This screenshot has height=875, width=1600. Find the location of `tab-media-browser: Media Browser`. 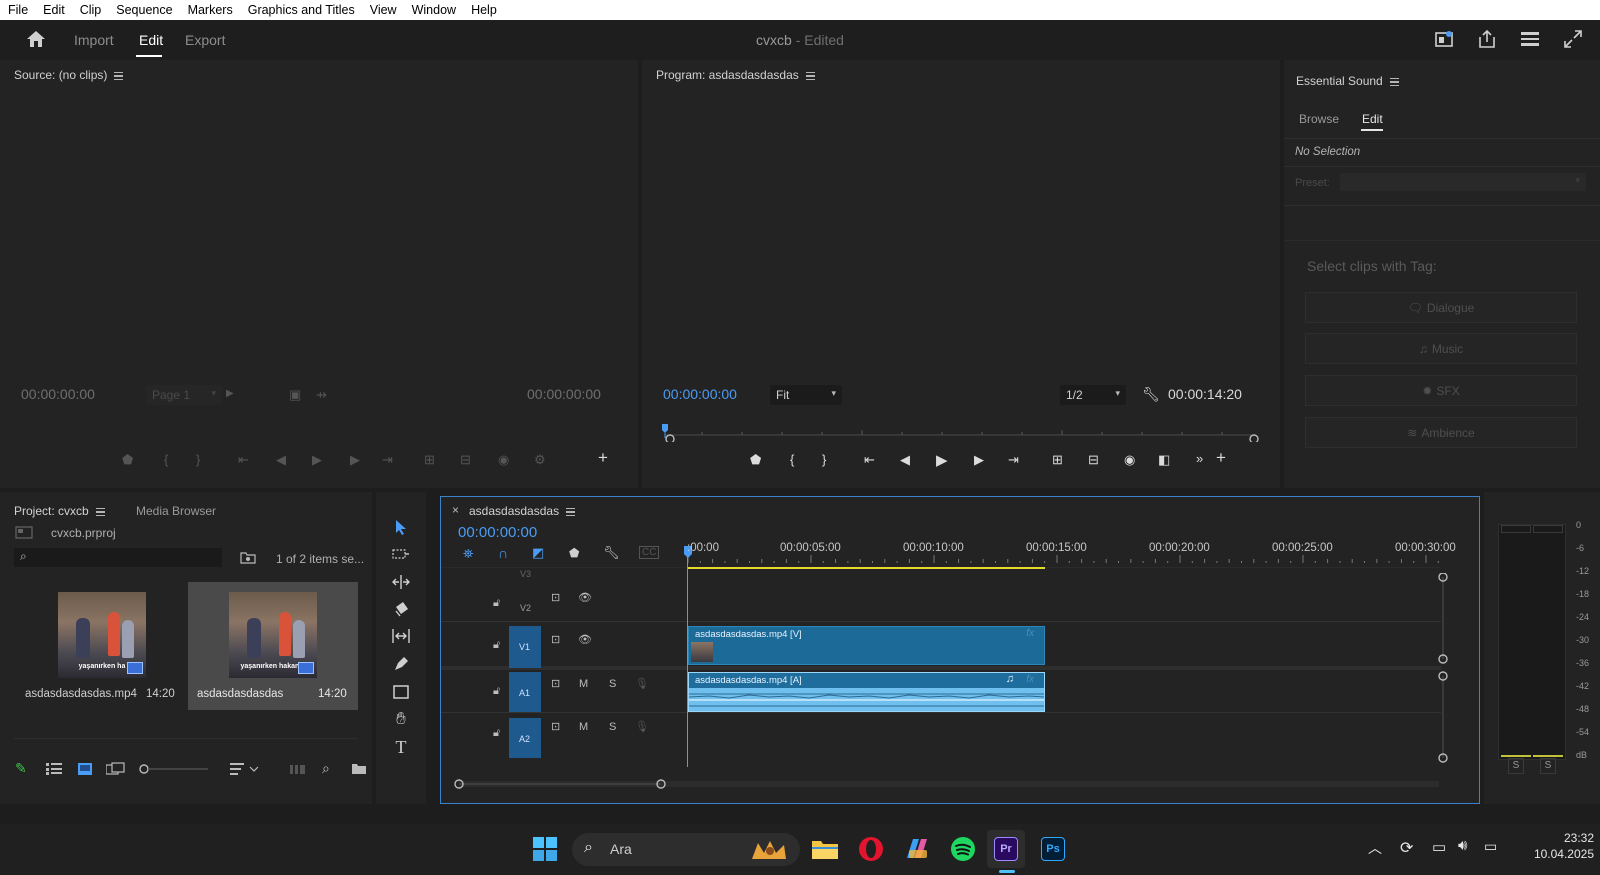

tab-media-browser: Media Browser is located at coordinates (176, 511).